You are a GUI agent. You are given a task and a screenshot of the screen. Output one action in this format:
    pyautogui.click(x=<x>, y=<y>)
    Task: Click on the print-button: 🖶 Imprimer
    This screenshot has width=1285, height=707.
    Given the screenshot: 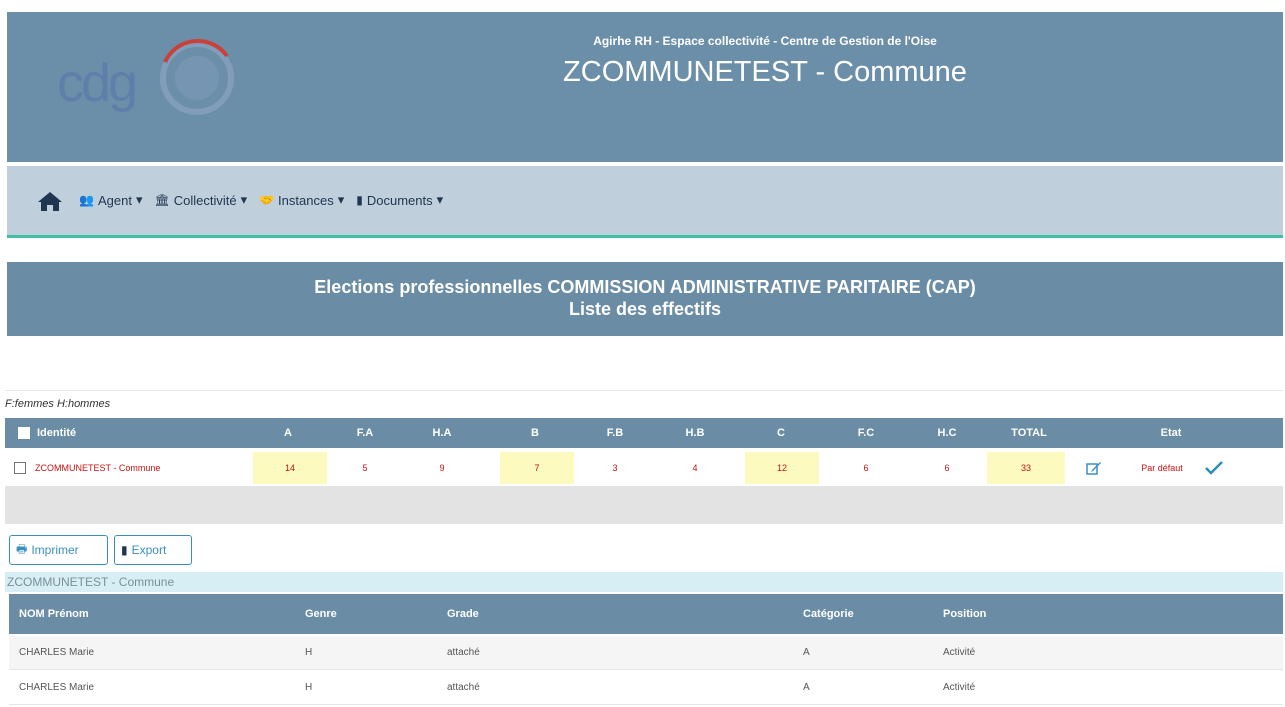 What is the action you would take?
    pyautogui.click(x=58, y=550)
    